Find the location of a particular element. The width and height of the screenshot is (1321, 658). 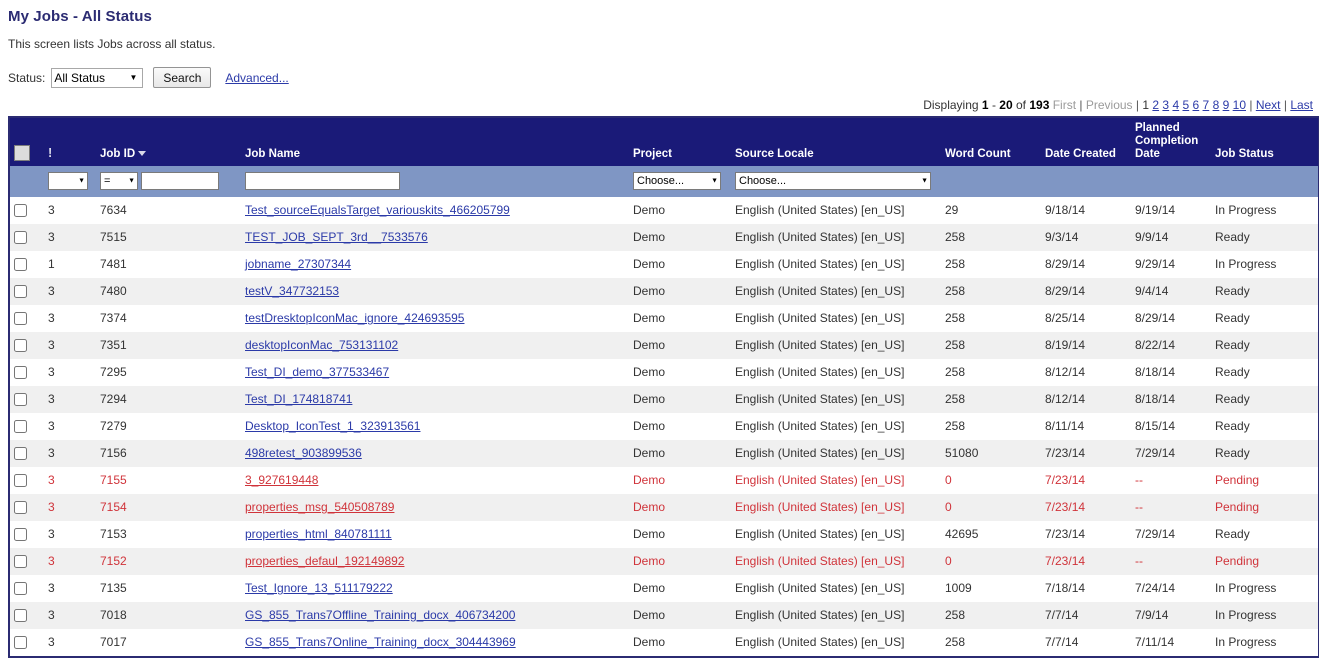

pagination-page-links: 1 2 3 4 5 6 7 8 9 10 is located at coordinates (1195, 105).